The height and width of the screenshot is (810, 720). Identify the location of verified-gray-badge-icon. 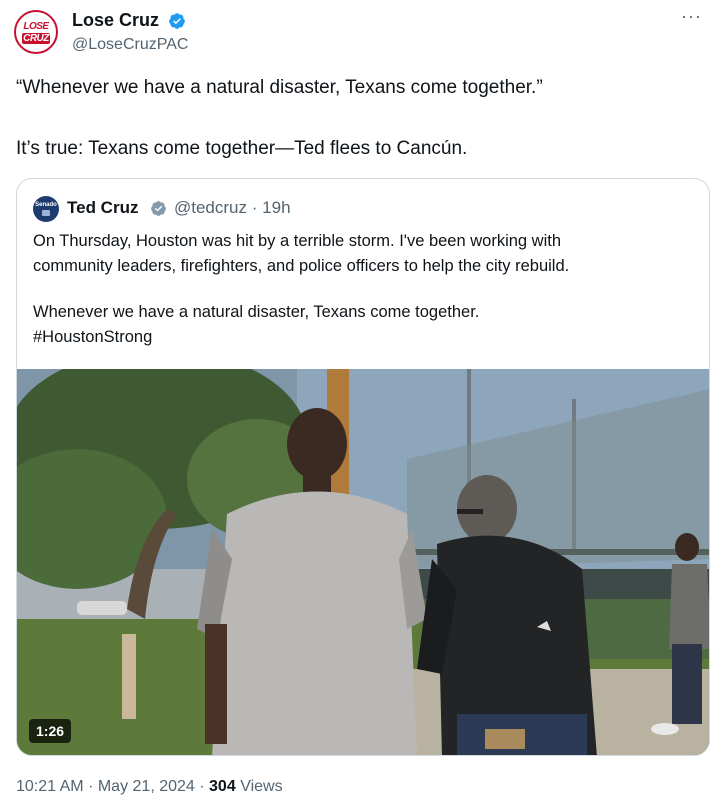
(158, 208).